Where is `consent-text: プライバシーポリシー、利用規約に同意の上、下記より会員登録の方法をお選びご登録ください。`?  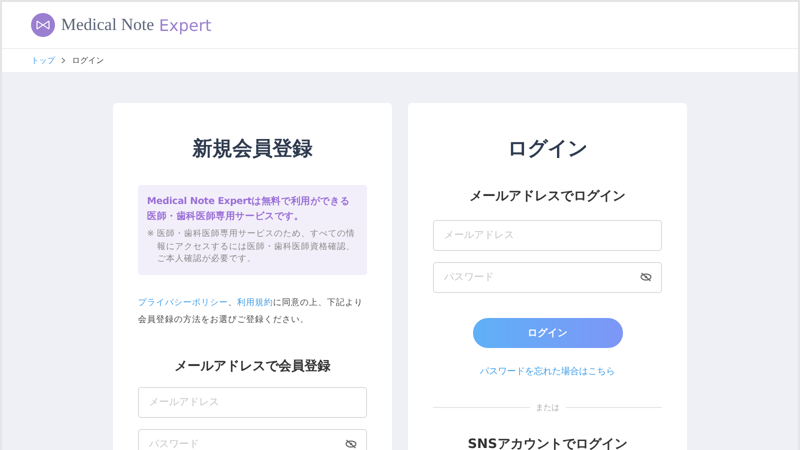
consent-text: プライバシーポリシー、利用規約に同意の上、下記より会員登録の方法をお選びご登録ください。 is located at coordinates (251, 311).